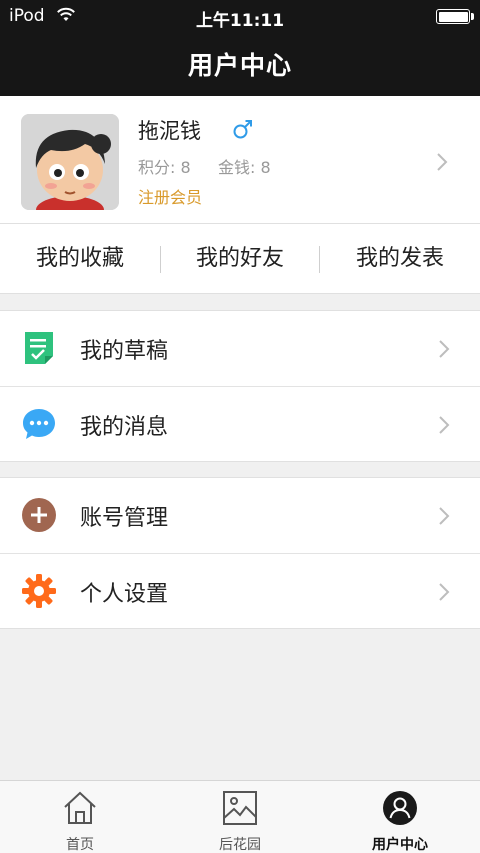 The image size is (480, 853). What do you see at coordinates (124, 518) in the screenshot?
I see `menu-item-label: 账号管理` at bounding box center [124, 518].